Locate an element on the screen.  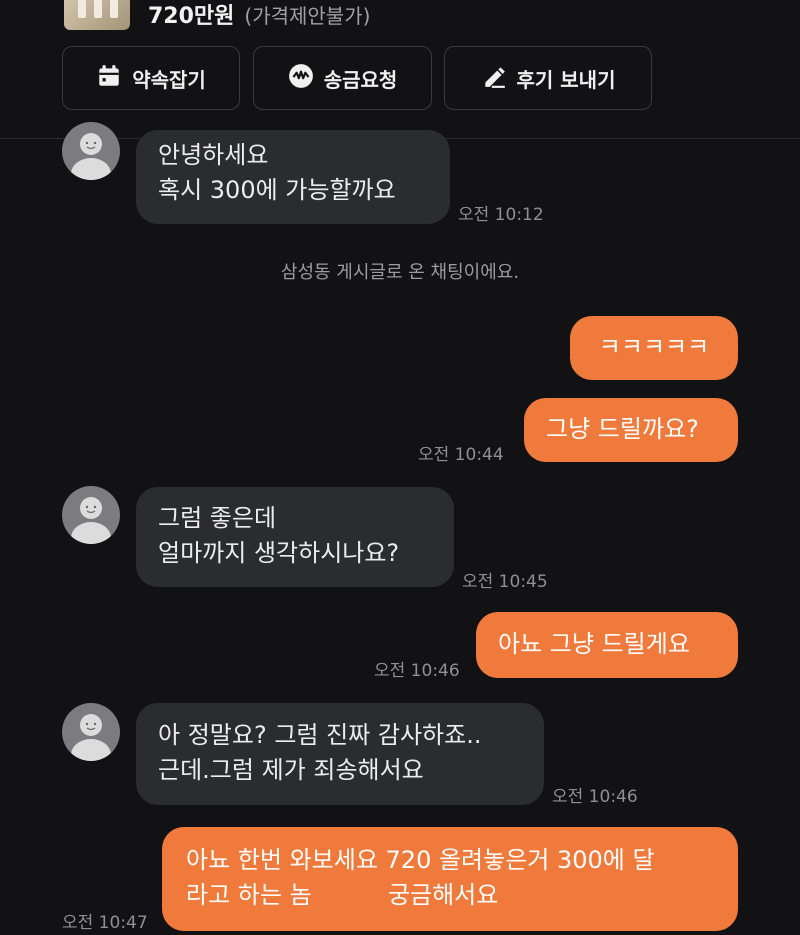
message-text: 그냥 드릴까요? is located at coordinates (622, 429).